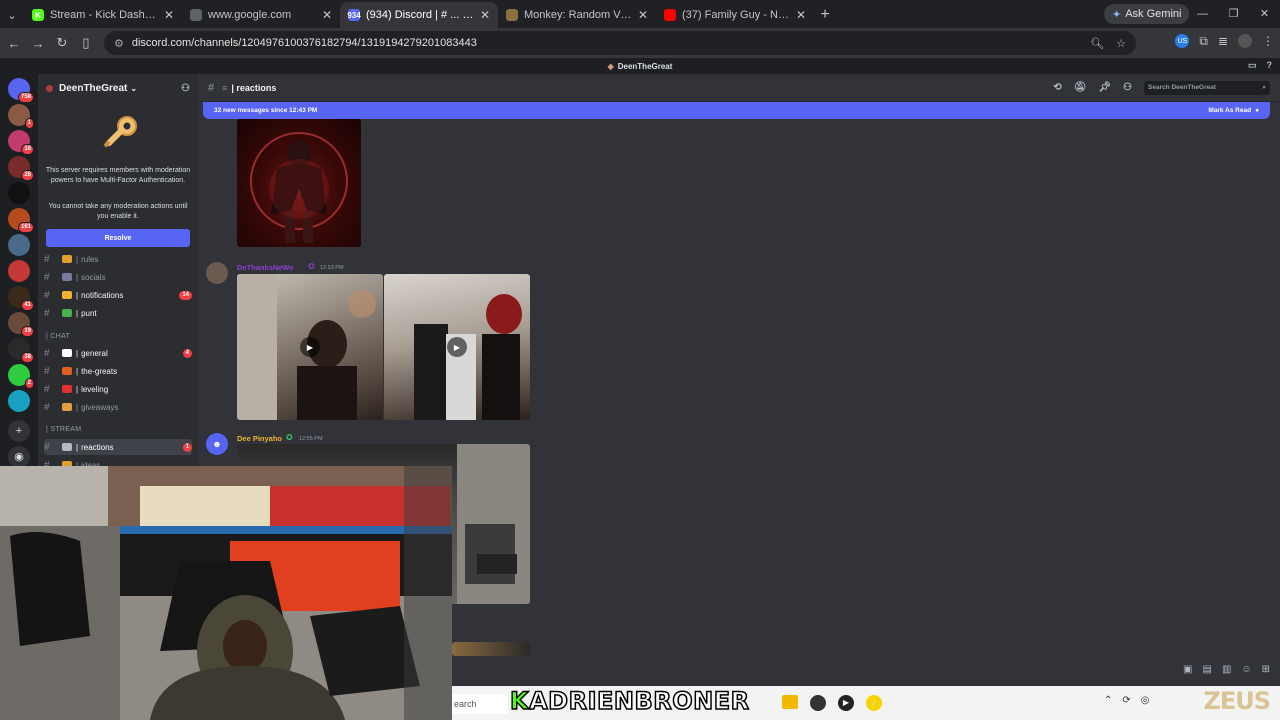 This screenshot has width=1280, height=720. What do you see at coordinates (118, 407) in the screenshot?
I see `channel-giveaways: # | giveaways` at bounding box center [118, 407].